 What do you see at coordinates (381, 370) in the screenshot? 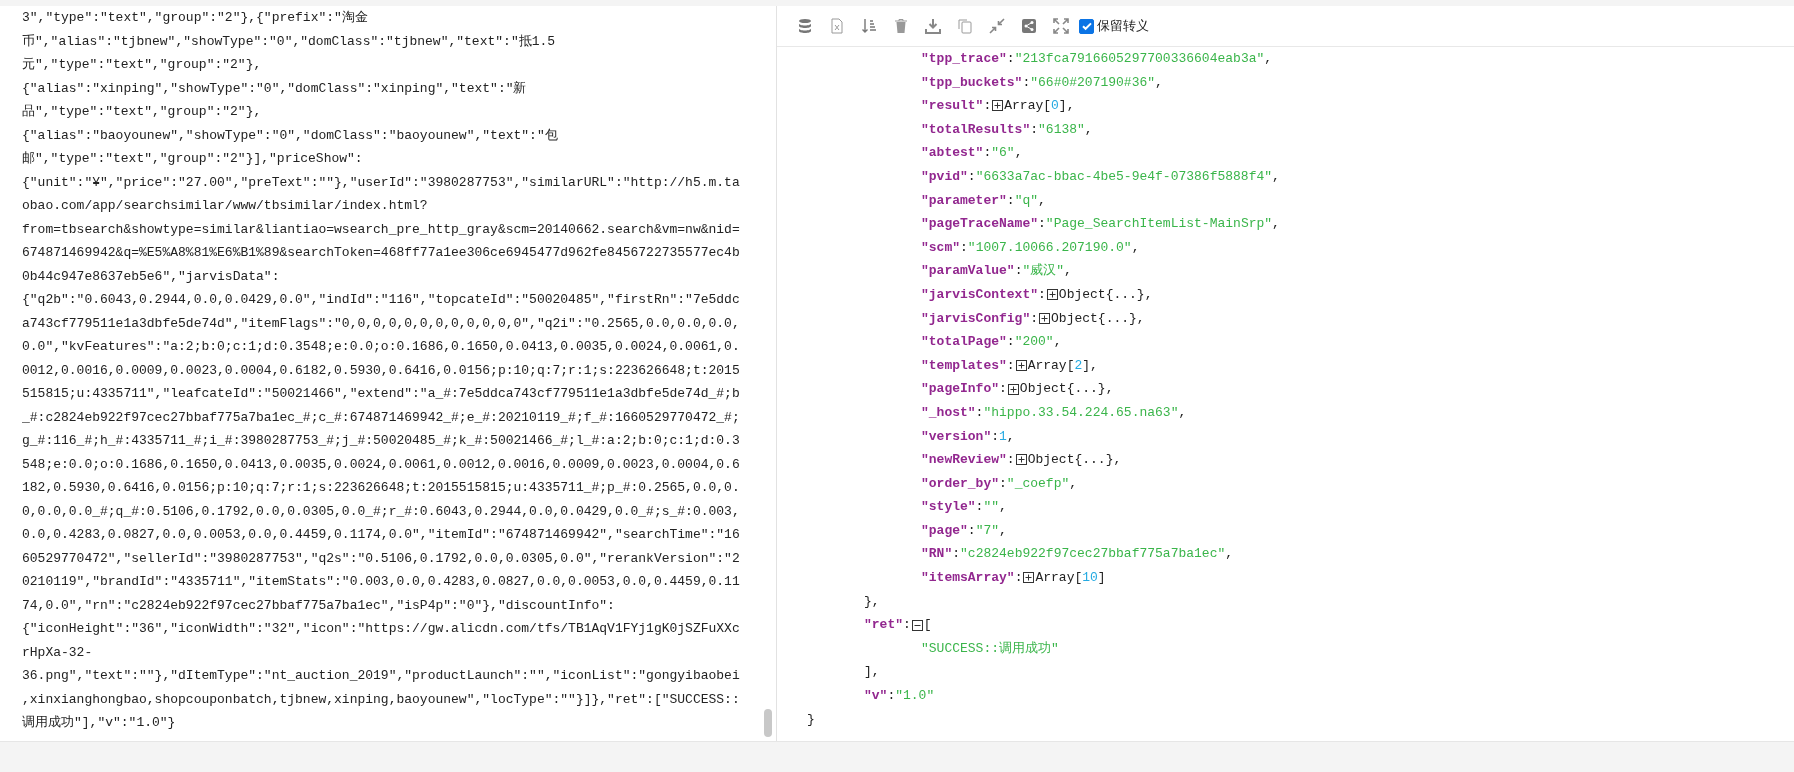
I see `code-line: 0012,0.0016,0.0009,0.0023,0.0004,0.6182,0.5930,0.6416,0.0156;p:10;q:7;r:1;s:223626648;t:2015` at bounding box center [381, 370].